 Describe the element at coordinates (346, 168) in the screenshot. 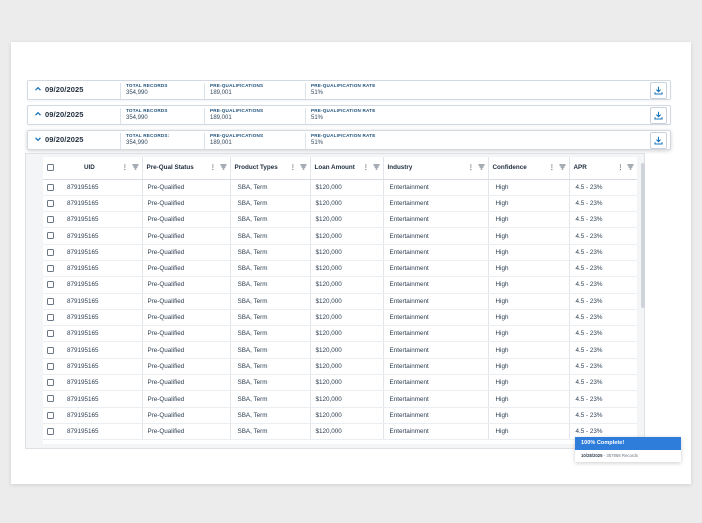

I see `column-header: Loan Amount ⋮` at that location.